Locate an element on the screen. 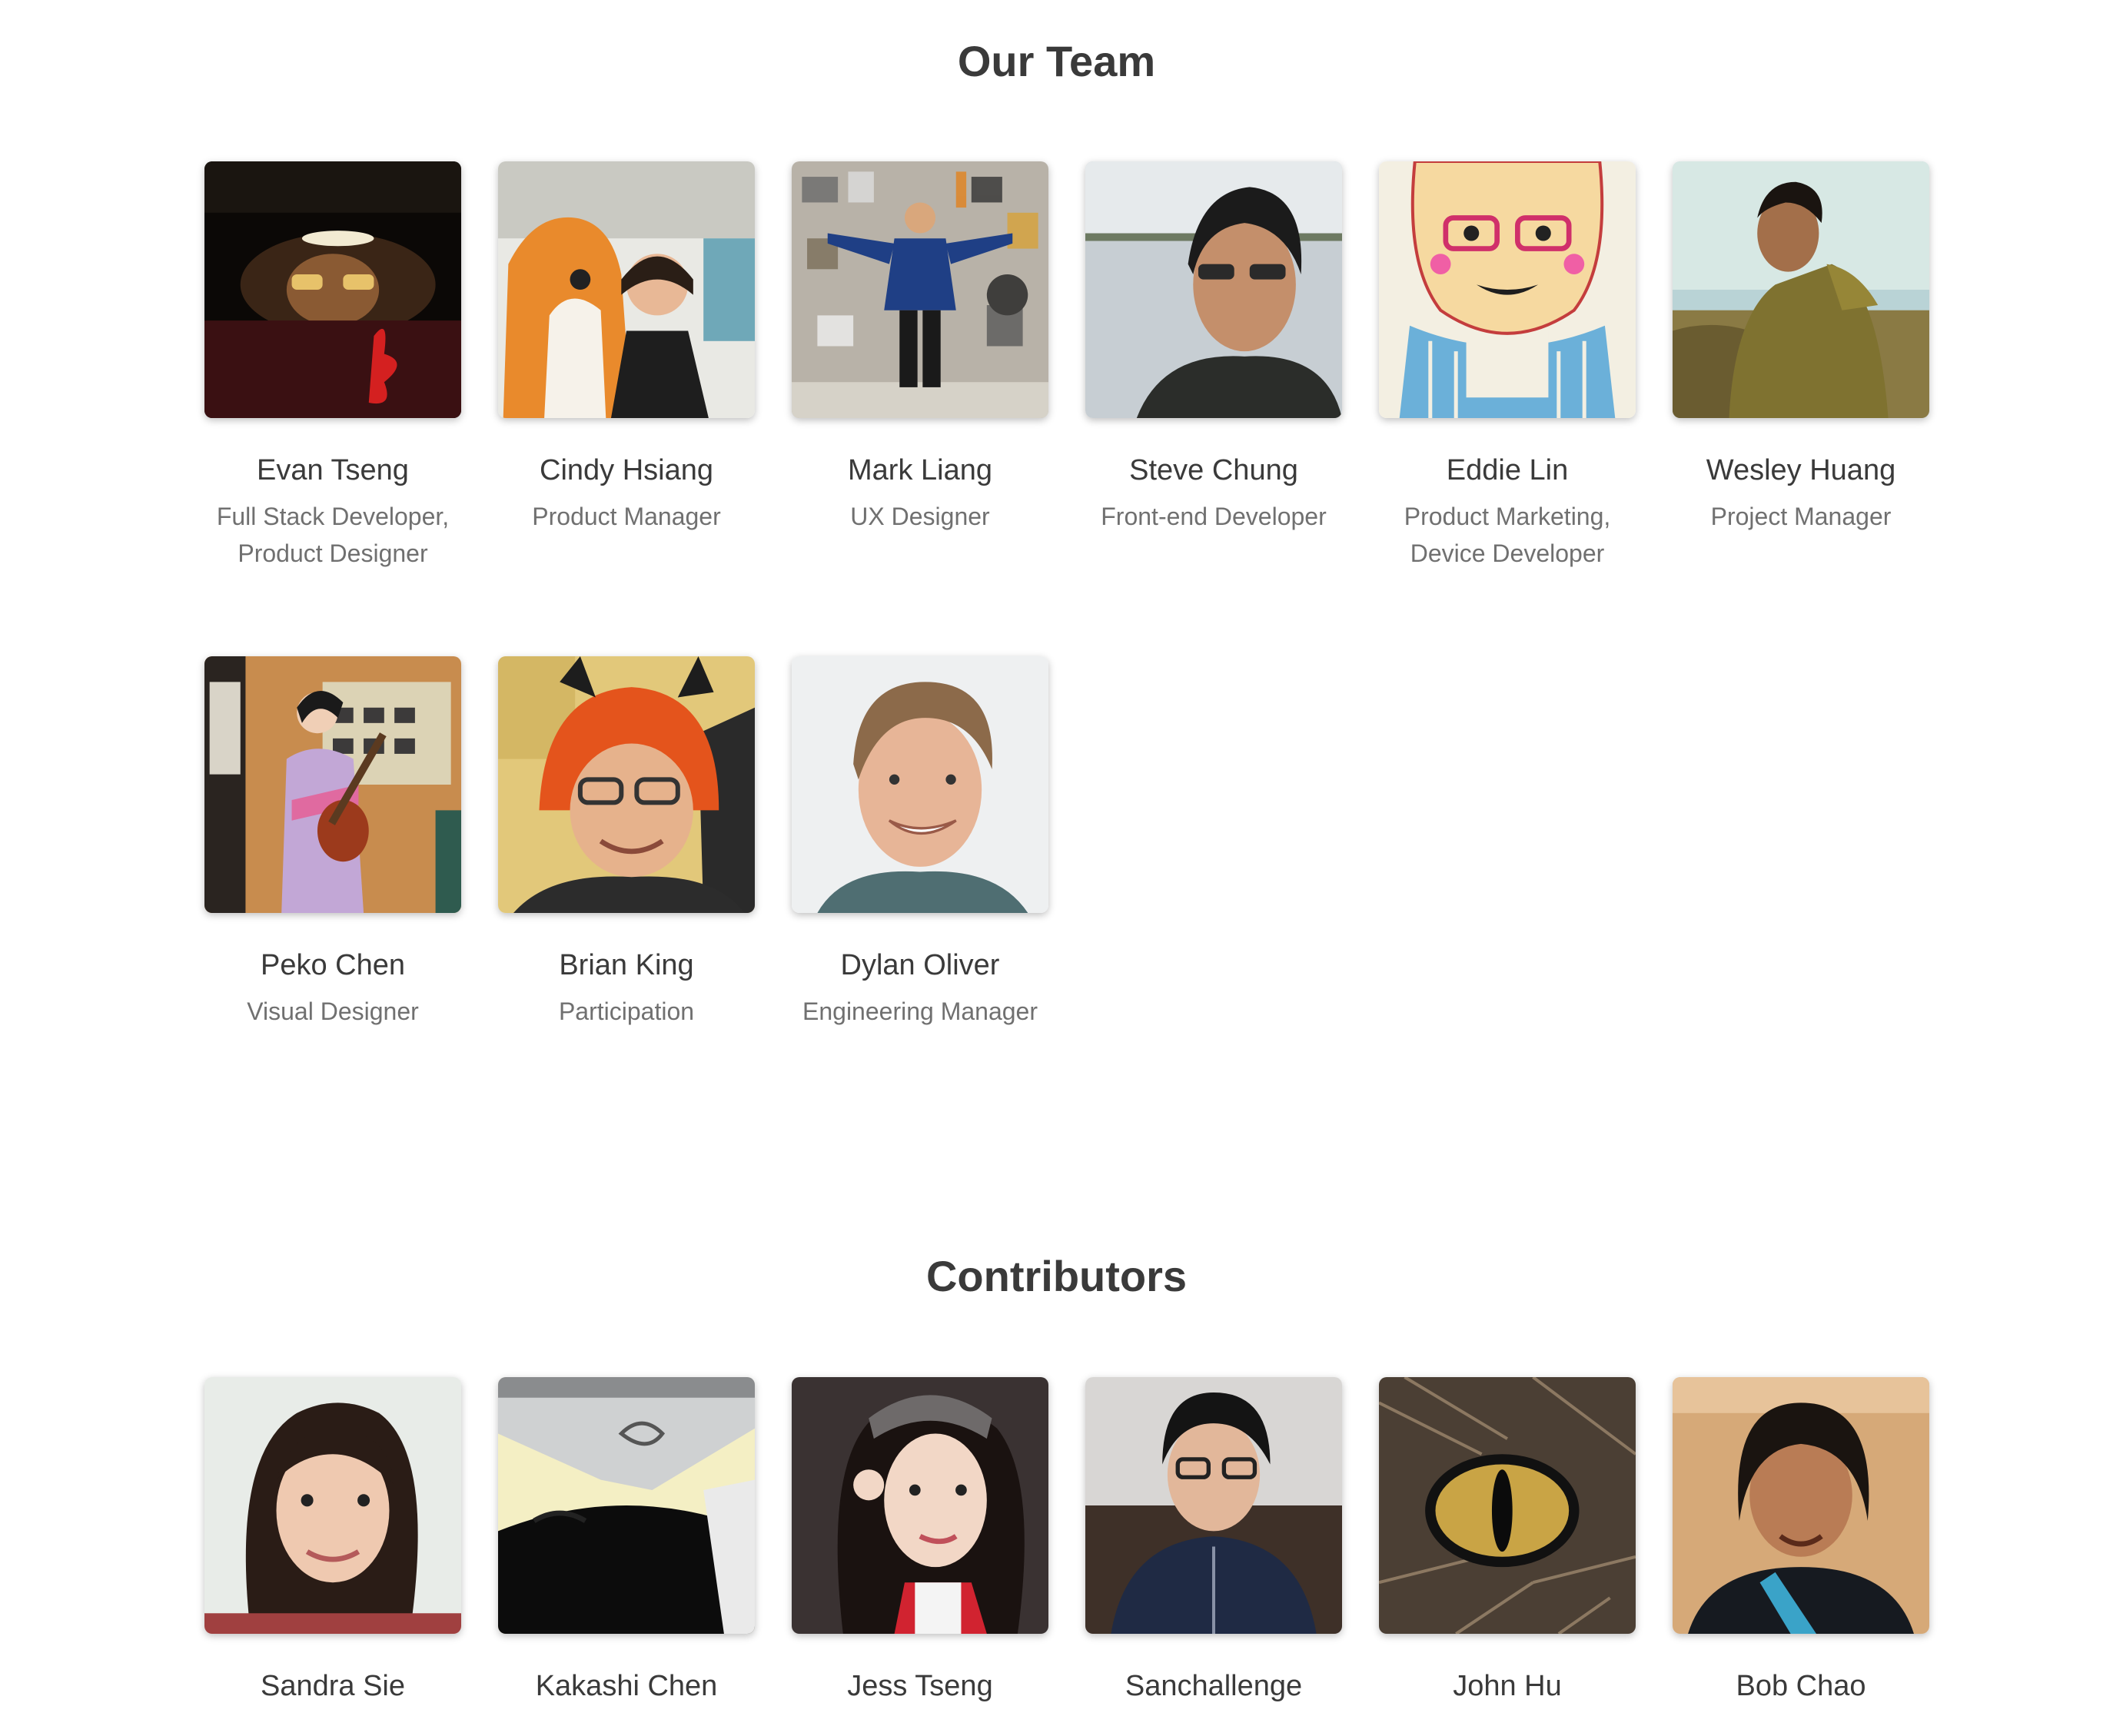 The width and height of the screenshot is (2113, 1736). team-member-card: Cindy Hsiang Product Manager is located at coordinates (626, 367).